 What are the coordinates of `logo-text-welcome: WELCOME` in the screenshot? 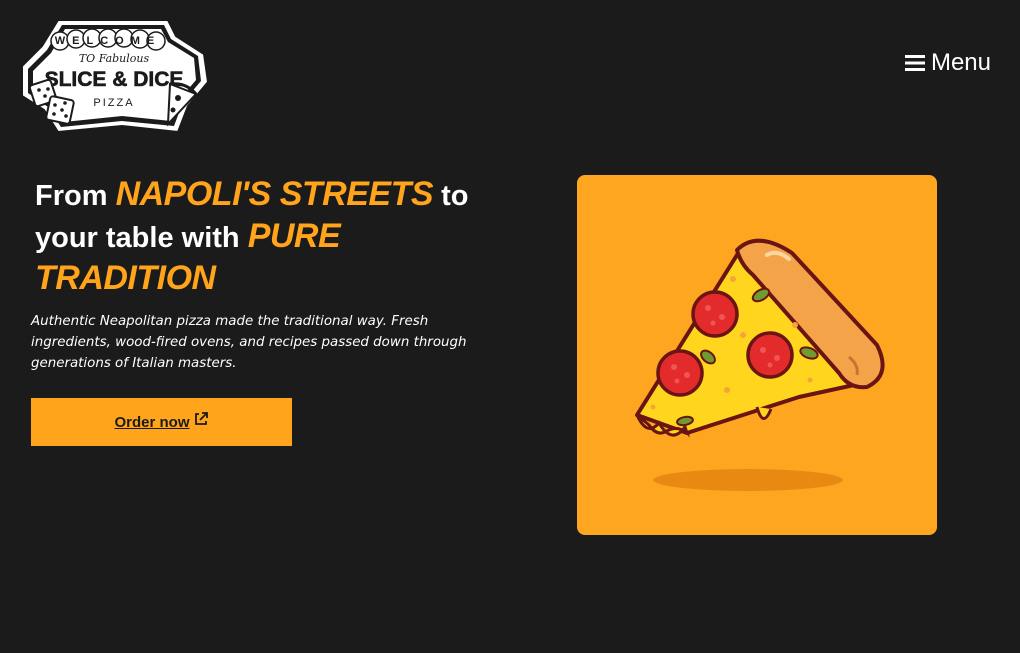 It's located at (108, 41).